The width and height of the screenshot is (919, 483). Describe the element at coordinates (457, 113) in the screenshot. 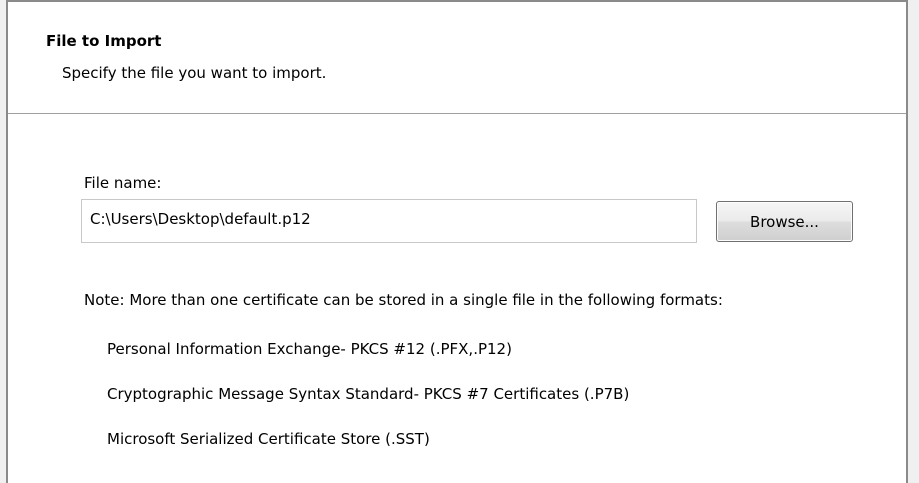

I see `header-divider` at that location.